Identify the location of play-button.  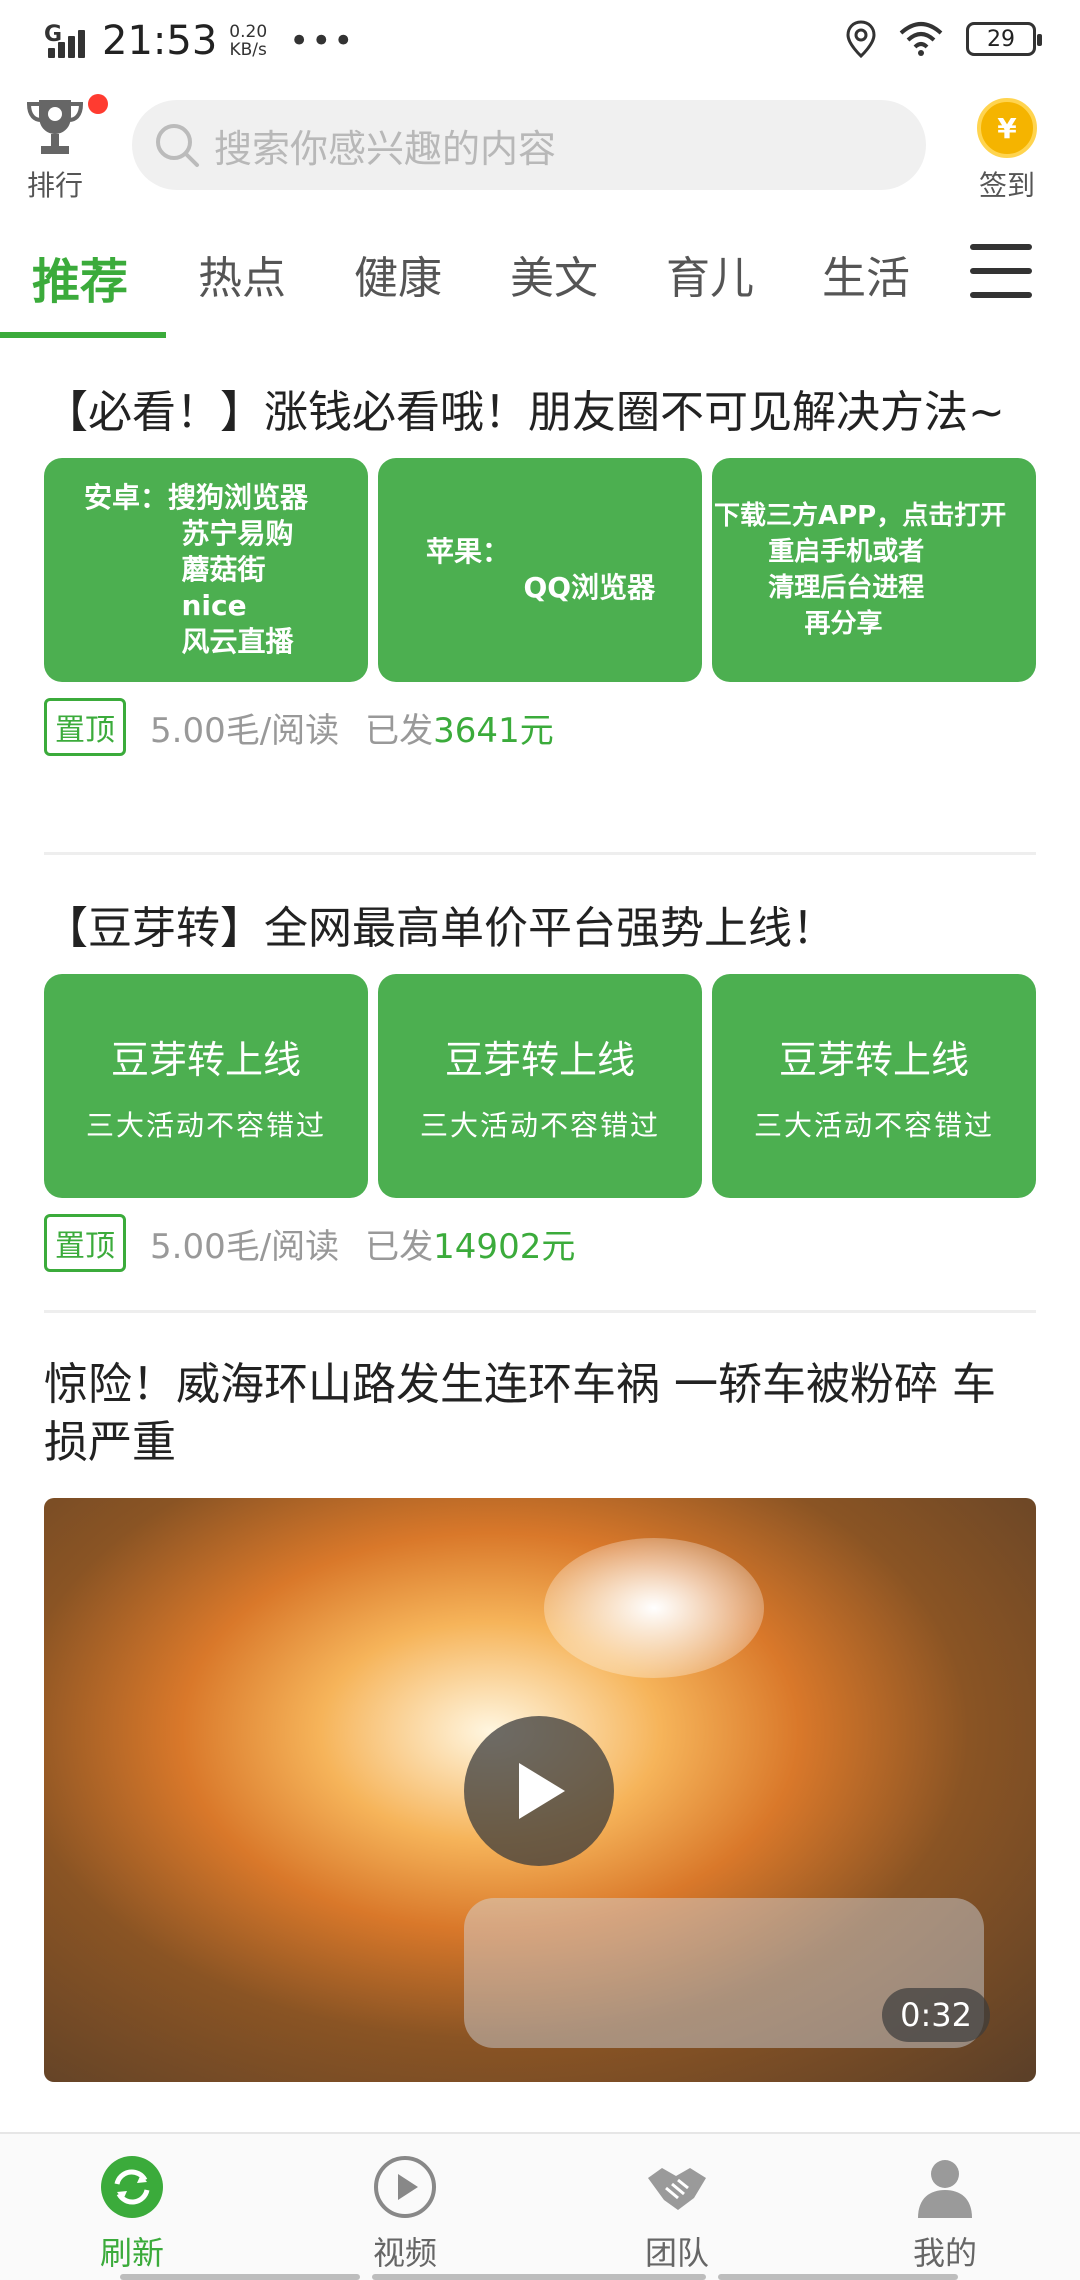
(539, 1791).